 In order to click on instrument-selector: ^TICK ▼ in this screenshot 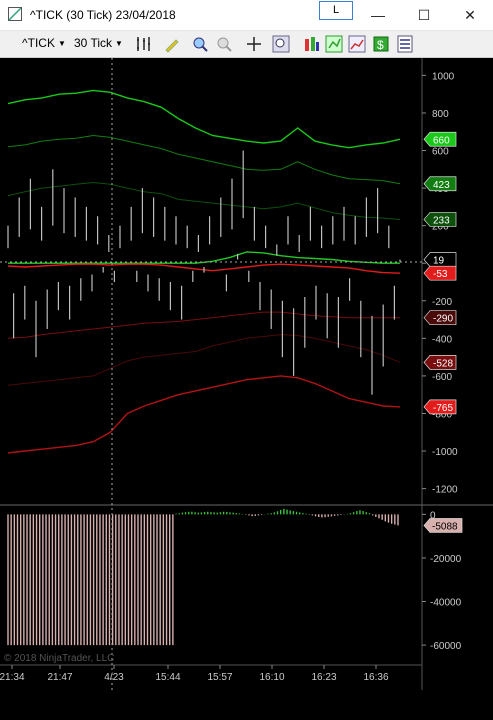, I will do `click(44, 43)`.